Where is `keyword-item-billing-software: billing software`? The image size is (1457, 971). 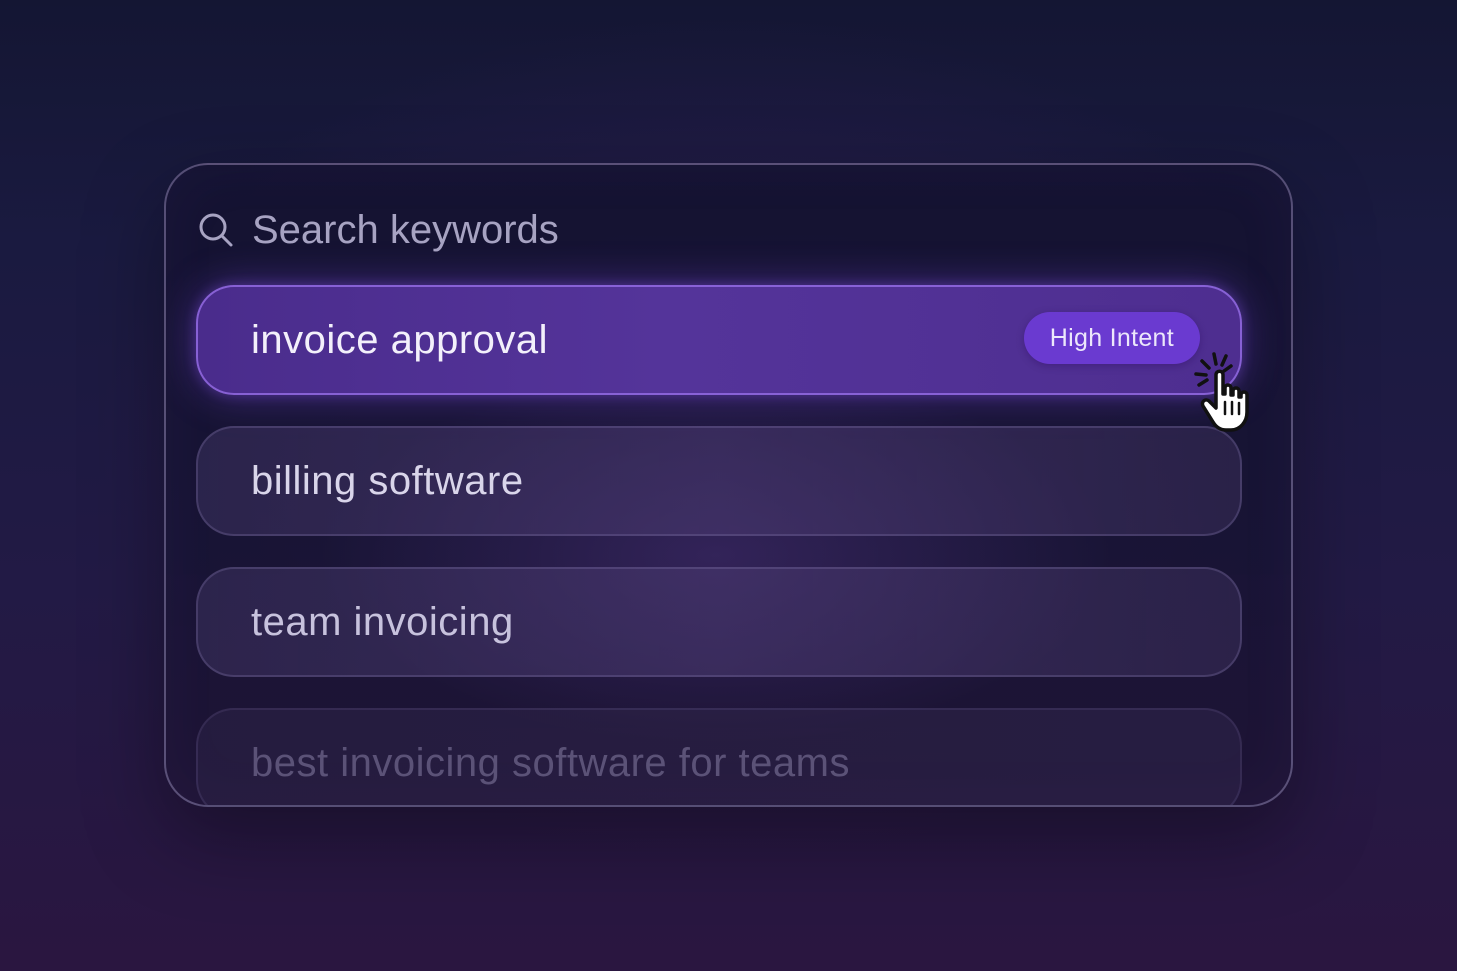
keyword-item-billing-software: billing software is located at coordinates (719, 481).